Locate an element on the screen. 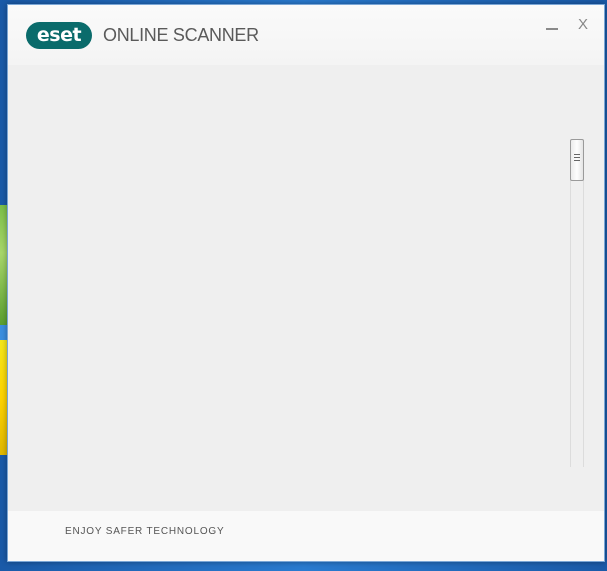  close-button: X is located at coordinates (583, 25).